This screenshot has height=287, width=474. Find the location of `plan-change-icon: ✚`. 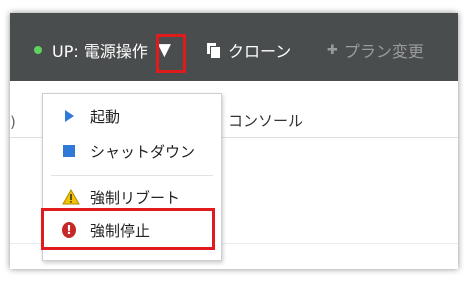

plan-change-icon: ✚ is located at coordinates (332, 50).